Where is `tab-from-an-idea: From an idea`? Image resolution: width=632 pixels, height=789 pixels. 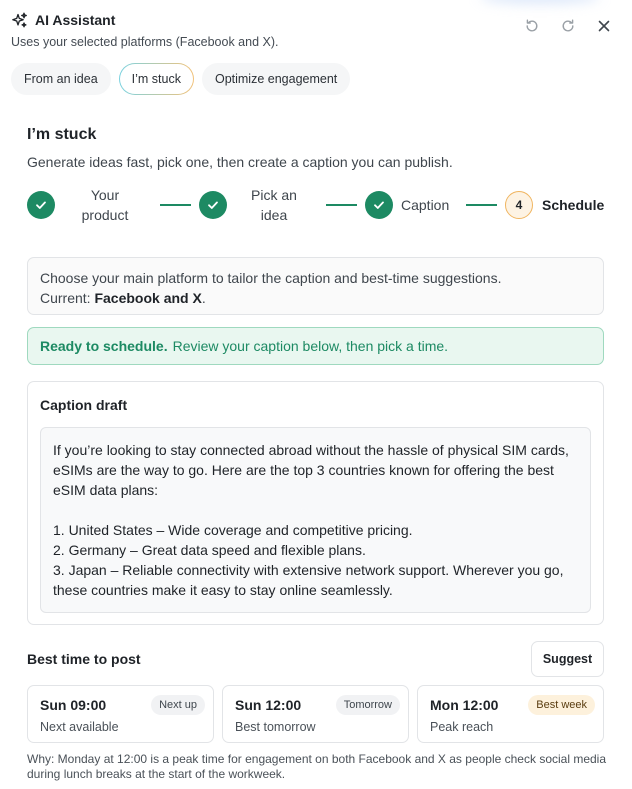 tab-from-an-idea: From an idea is located at coordinates (61, 79).